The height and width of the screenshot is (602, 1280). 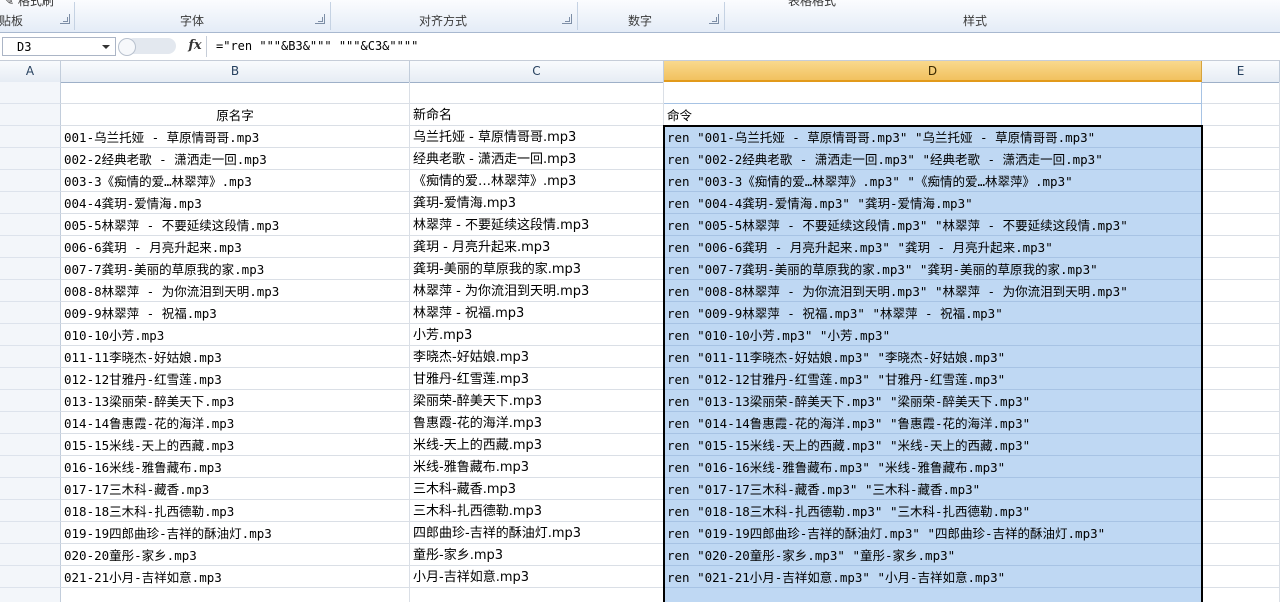 I want to click on cell-new-name: 龚玥 - 月亮升起来.mp3, so click(x=537, y=247).